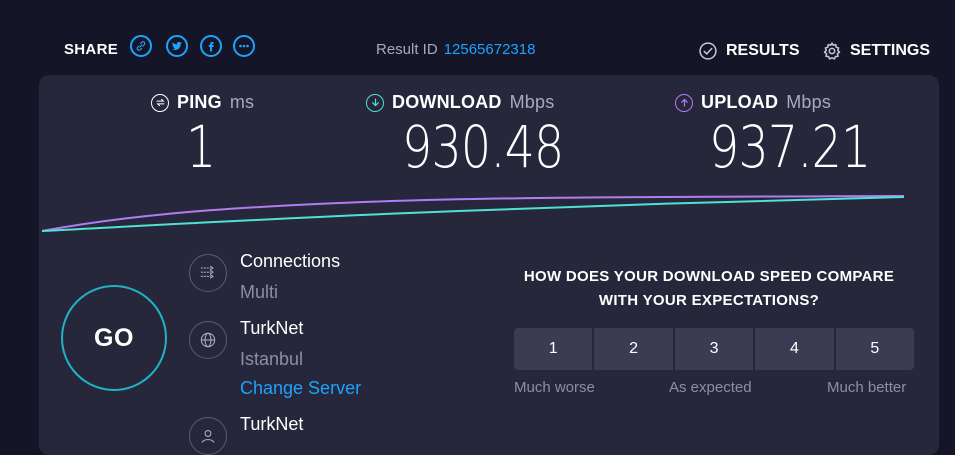 The height and width of the screenshot is (455, 955). I want to click on share-label: SHARE, so click(91, 49).